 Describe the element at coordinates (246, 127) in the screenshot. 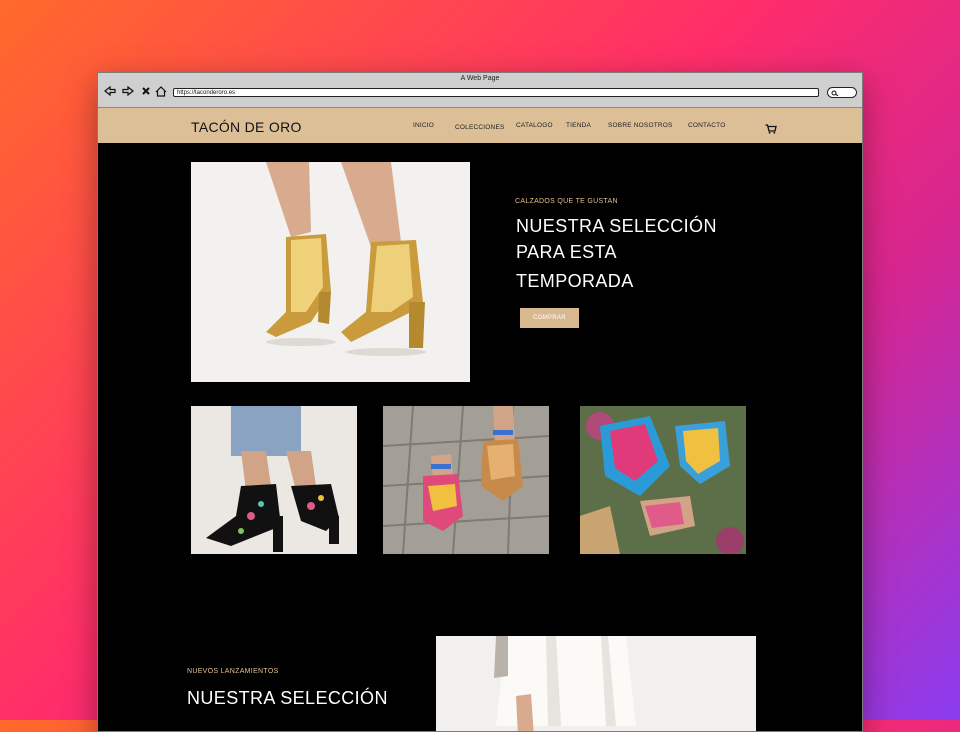

I see `brand-logo: TACÓN DE ORO` at that location.